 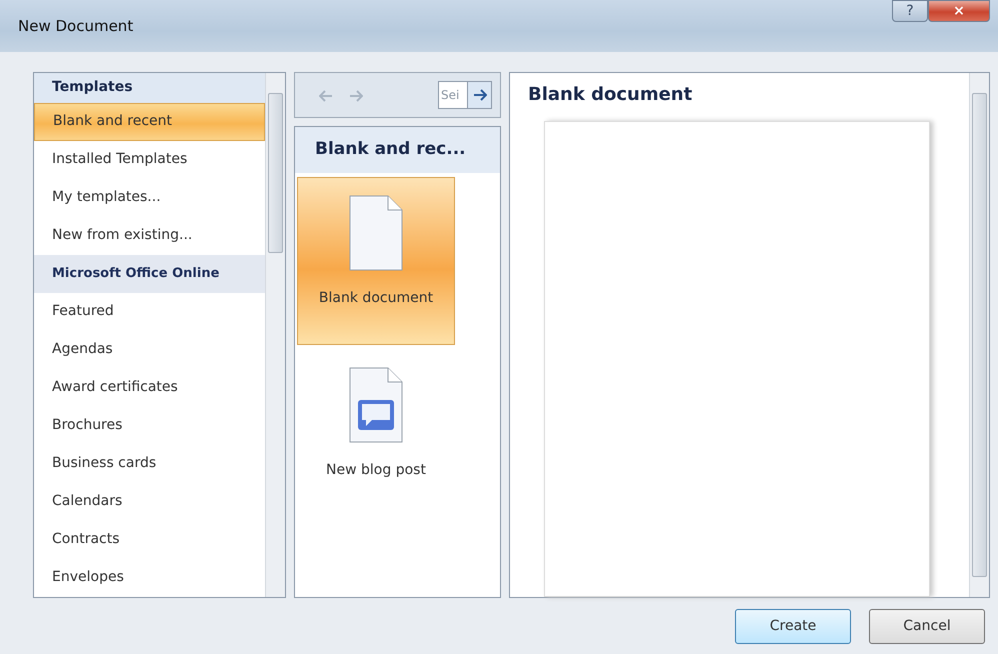 I want to click on template-category: Envelopes, so click(x=149, y=577).